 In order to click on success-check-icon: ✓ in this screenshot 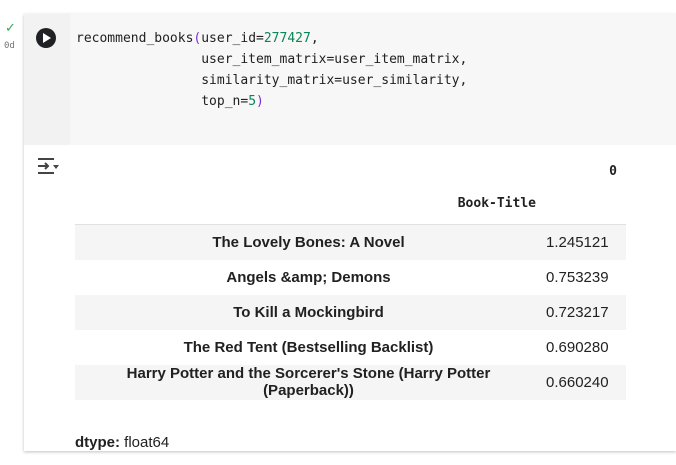, I will do `click(10, 28)`.